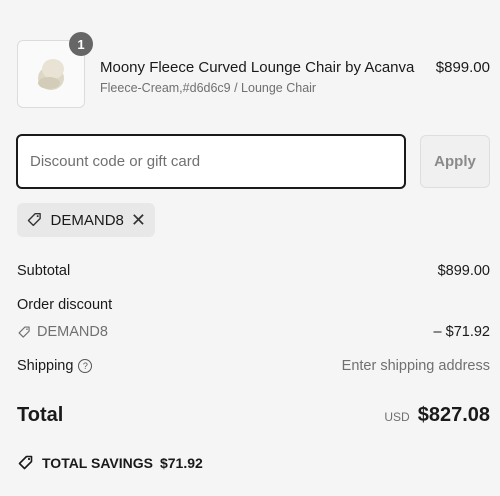 The width and height of the screenshot is (500, 496). I want to click on discount-code-row: DEMAND8 – $71.92, so click(253, 334).